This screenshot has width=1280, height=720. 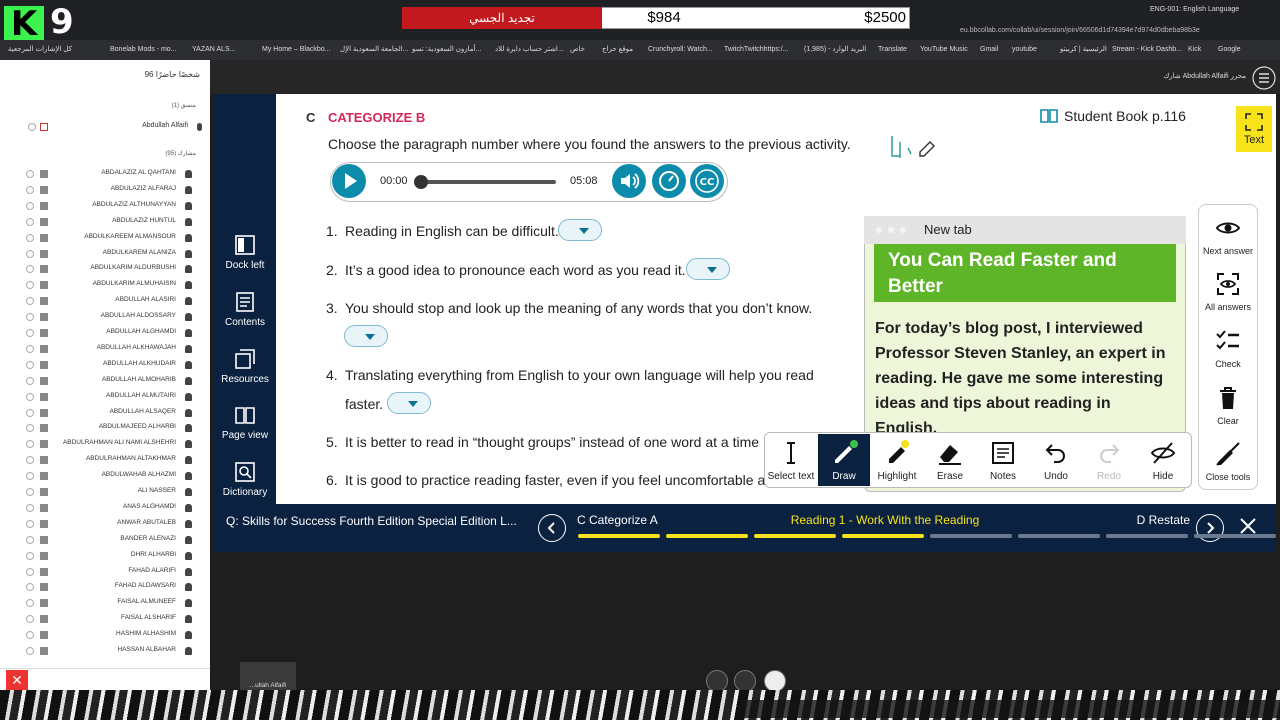 I want to click on previous-activity-label: C Categorize A, so click(x=637, y=521).